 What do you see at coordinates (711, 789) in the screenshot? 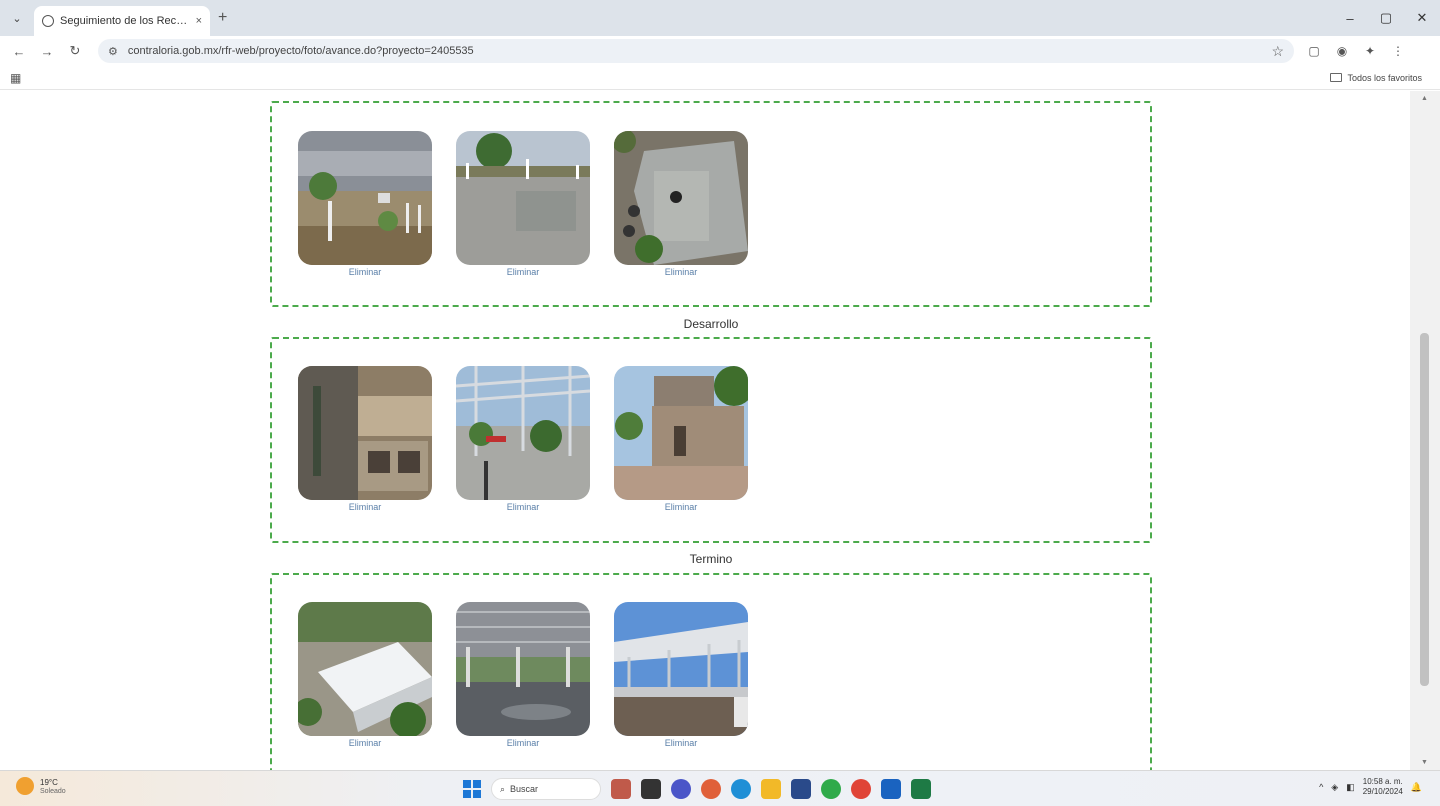
I see `copilot-icon` at bounding box center [711, 789].